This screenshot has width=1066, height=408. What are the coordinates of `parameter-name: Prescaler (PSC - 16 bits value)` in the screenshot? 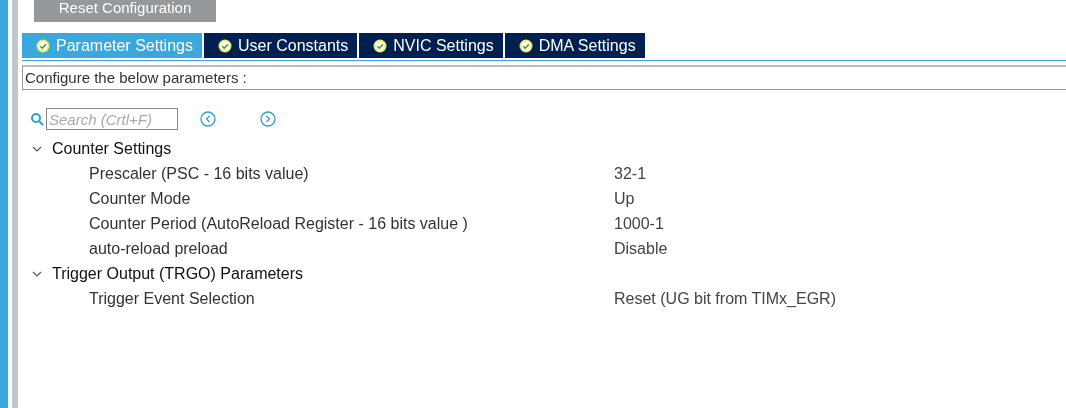 It's located at (199, 173).